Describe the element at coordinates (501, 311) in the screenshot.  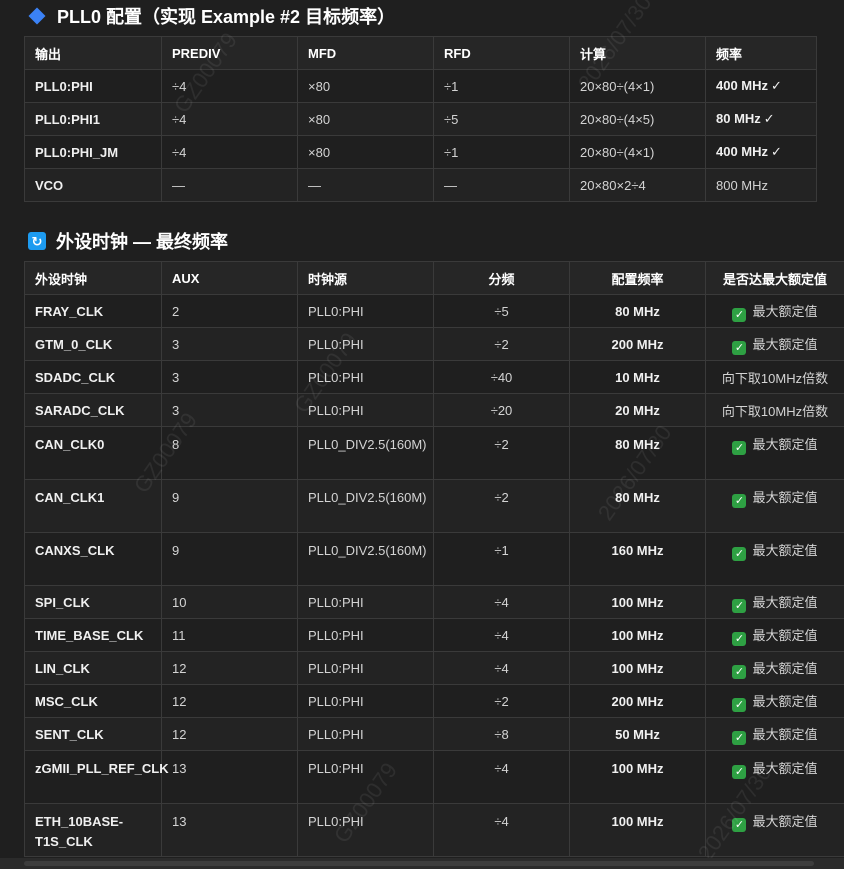
I see `divider-cell: ÷5` at that location.